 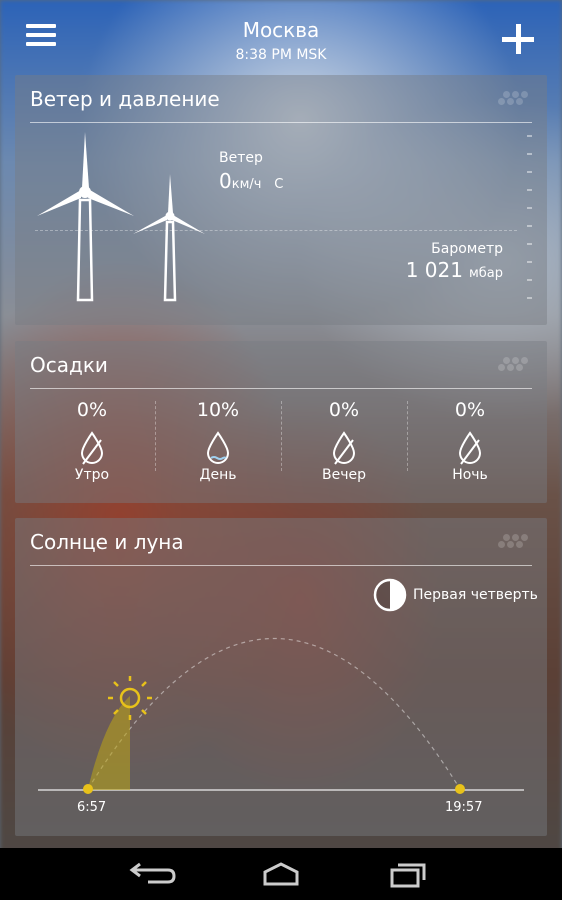 What do you see at coordinates (467, 249) in the screenshot?
I see `barometer-label: Барометр` at bounding box center [467, 249].